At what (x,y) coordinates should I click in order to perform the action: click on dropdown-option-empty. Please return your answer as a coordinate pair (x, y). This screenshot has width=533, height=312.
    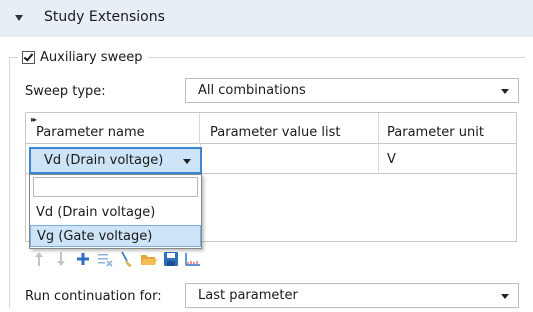
    Looking at the image, I should click on (115, 187).